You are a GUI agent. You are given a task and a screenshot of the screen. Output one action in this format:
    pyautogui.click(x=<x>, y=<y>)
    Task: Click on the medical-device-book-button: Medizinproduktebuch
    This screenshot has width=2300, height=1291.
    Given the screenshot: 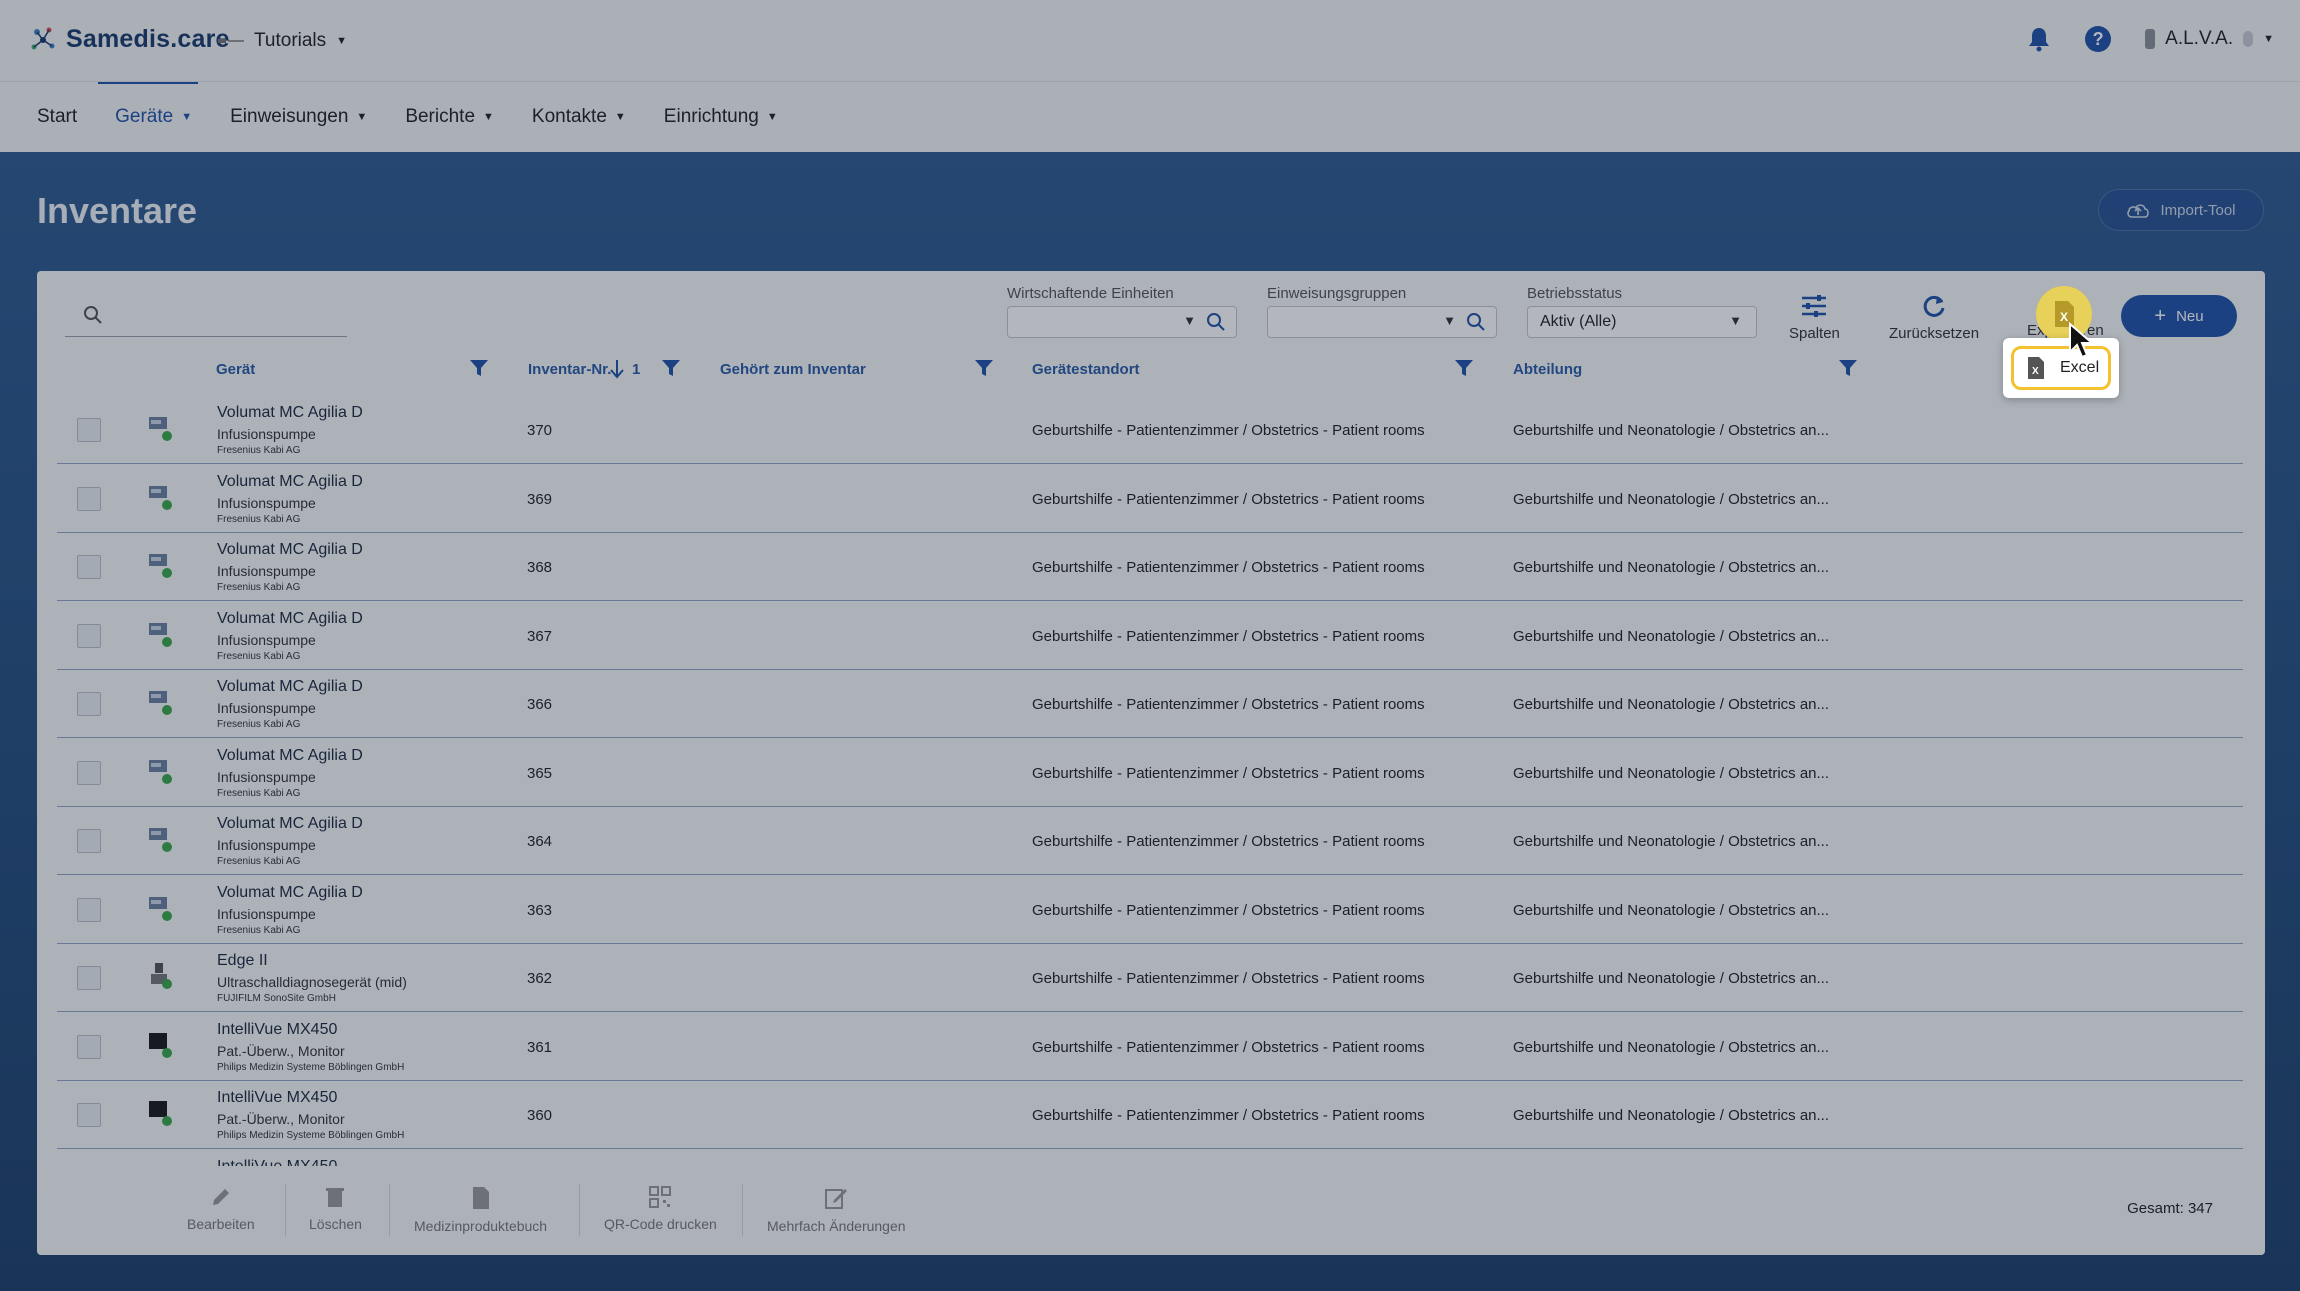 What is the action you would take?
    pyautogui.click(x=480, y=1210)
    